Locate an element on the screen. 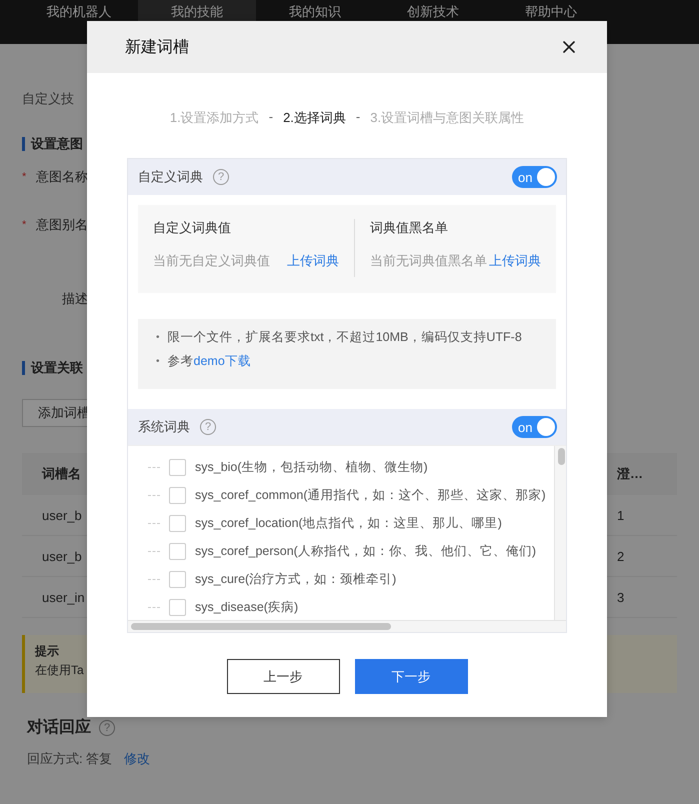 Image resolution: width=699 pixels, height=804 pixels. section-title: 设置关联 is located at coordinates (57, 368).